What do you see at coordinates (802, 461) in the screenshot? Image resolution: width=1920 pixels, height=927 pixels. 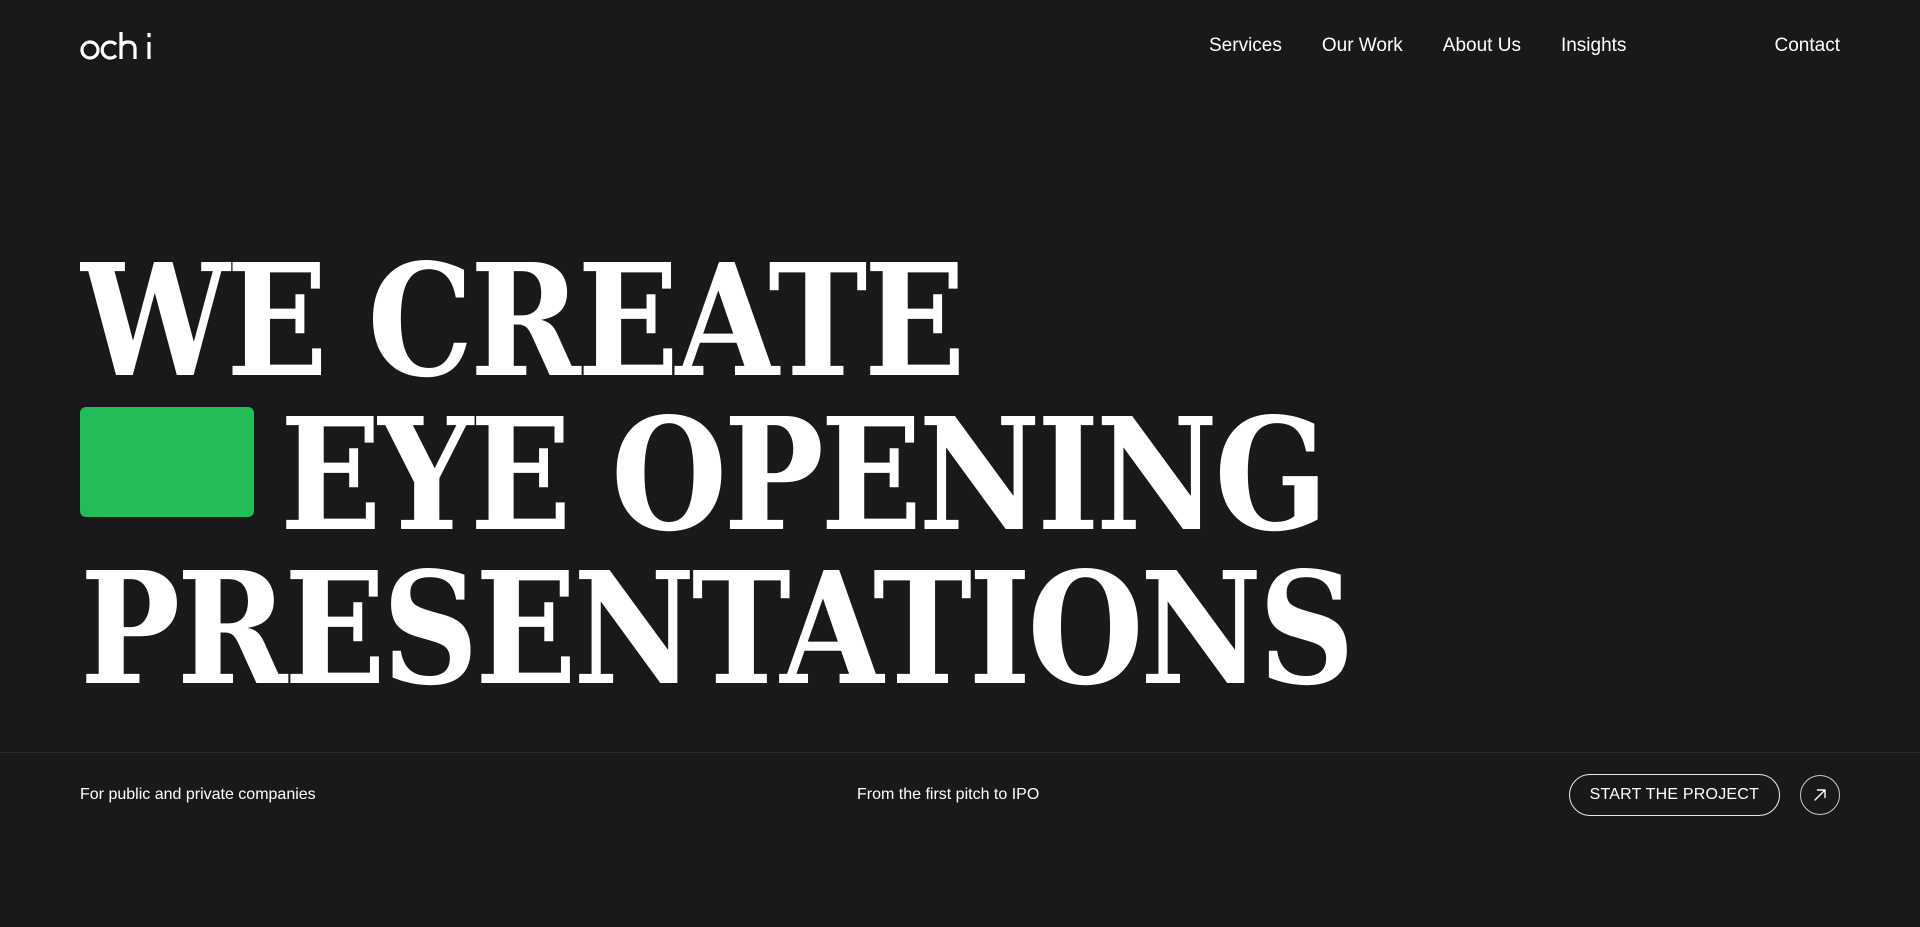 I see `hero-line-text: EYE OPENING` at bounding box center [802, 461].